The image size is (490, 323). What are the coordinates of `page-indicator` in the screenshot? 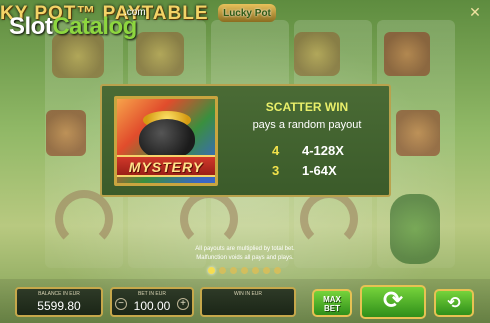 It's located at (244, 270).